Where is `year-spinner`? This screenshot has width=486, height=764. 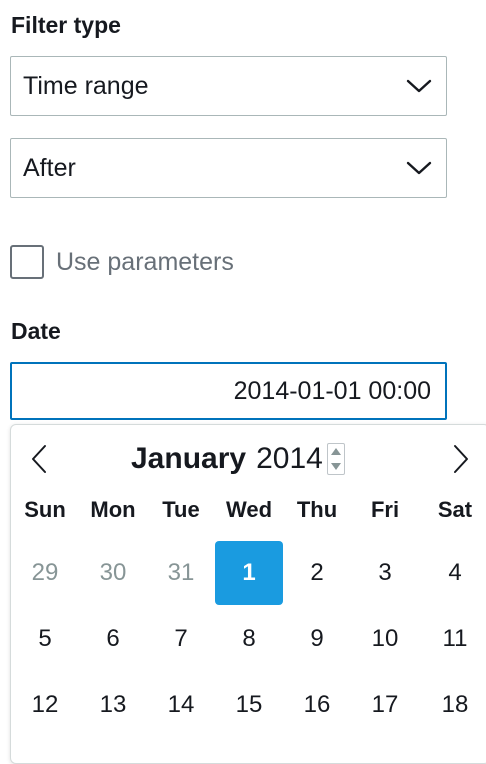
year-spinner is located at coordinates (335, 459).